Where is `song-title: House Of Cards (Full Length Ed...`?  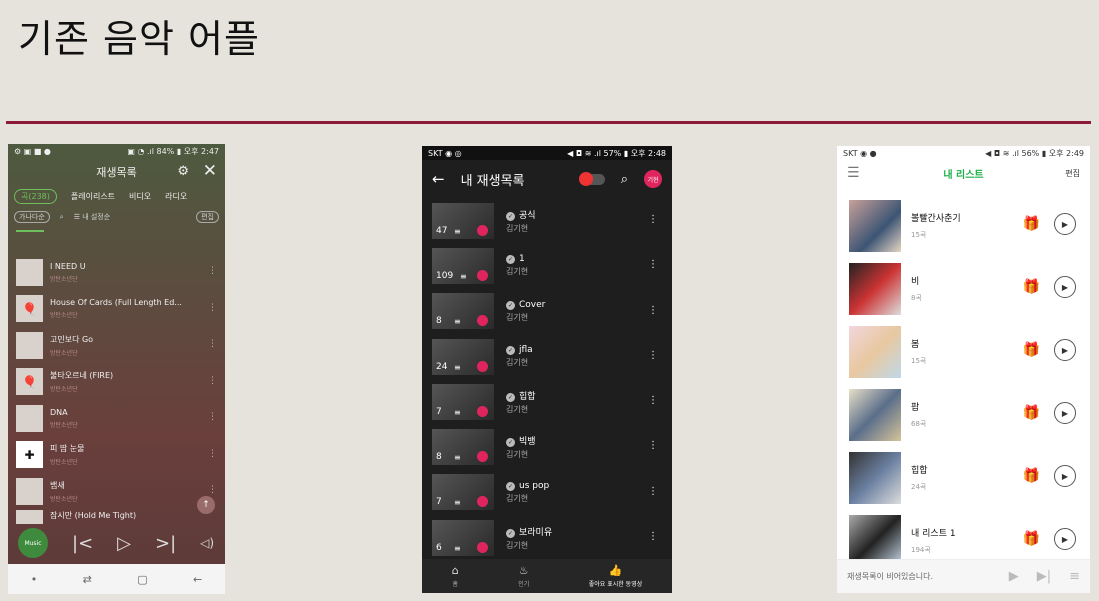
song-title: House Of Cards (Full Length Ed... is located at coordinates (116, 303).